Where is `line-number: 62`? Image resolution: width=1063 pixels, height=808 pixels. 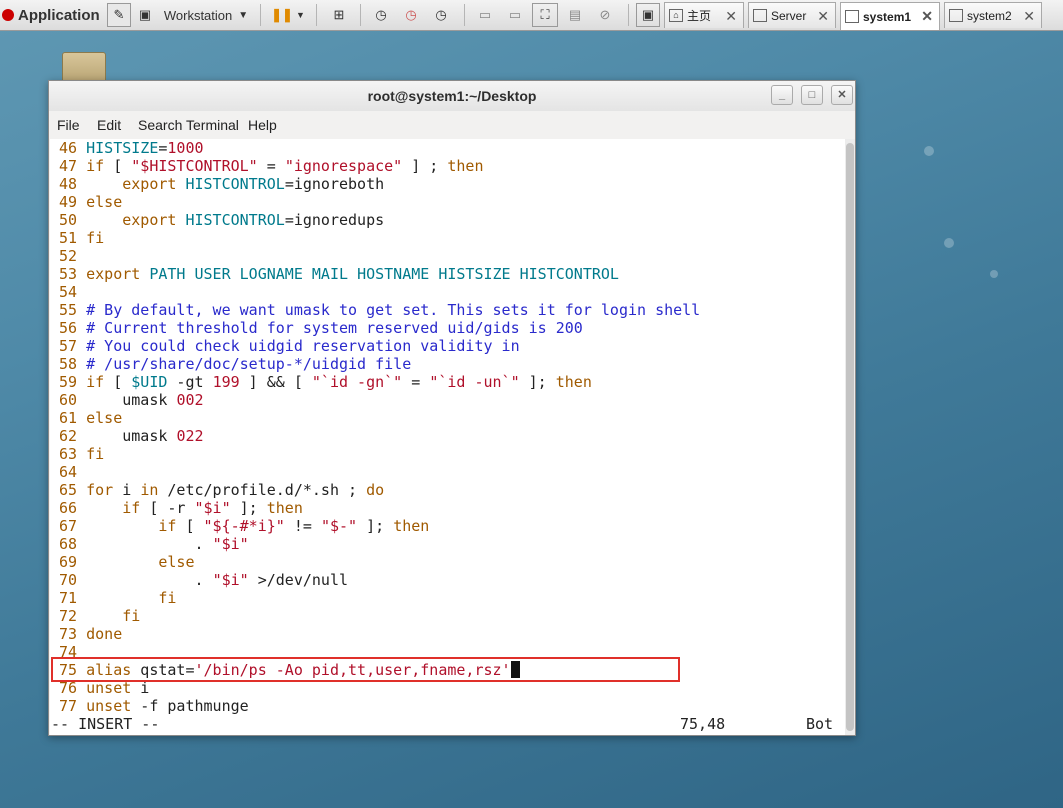 line-number: 62 is located at coordinates (64, 436).